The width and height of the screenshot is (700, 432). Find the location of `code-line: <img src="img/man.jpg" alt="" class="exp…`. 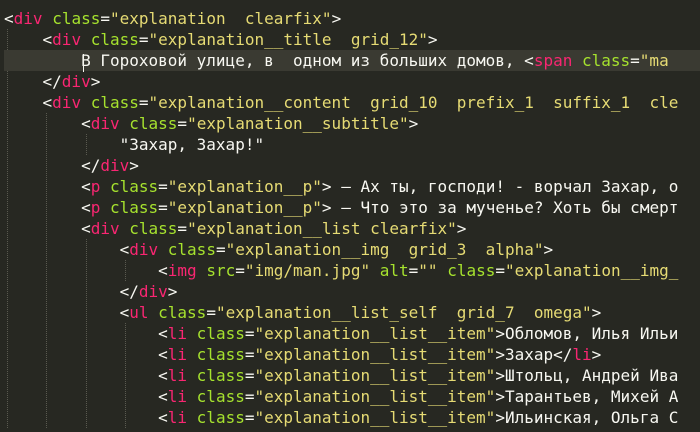

code-line: <img src="img/man.jpg" alt="" class="exp… is located at coordinates (341, 270).